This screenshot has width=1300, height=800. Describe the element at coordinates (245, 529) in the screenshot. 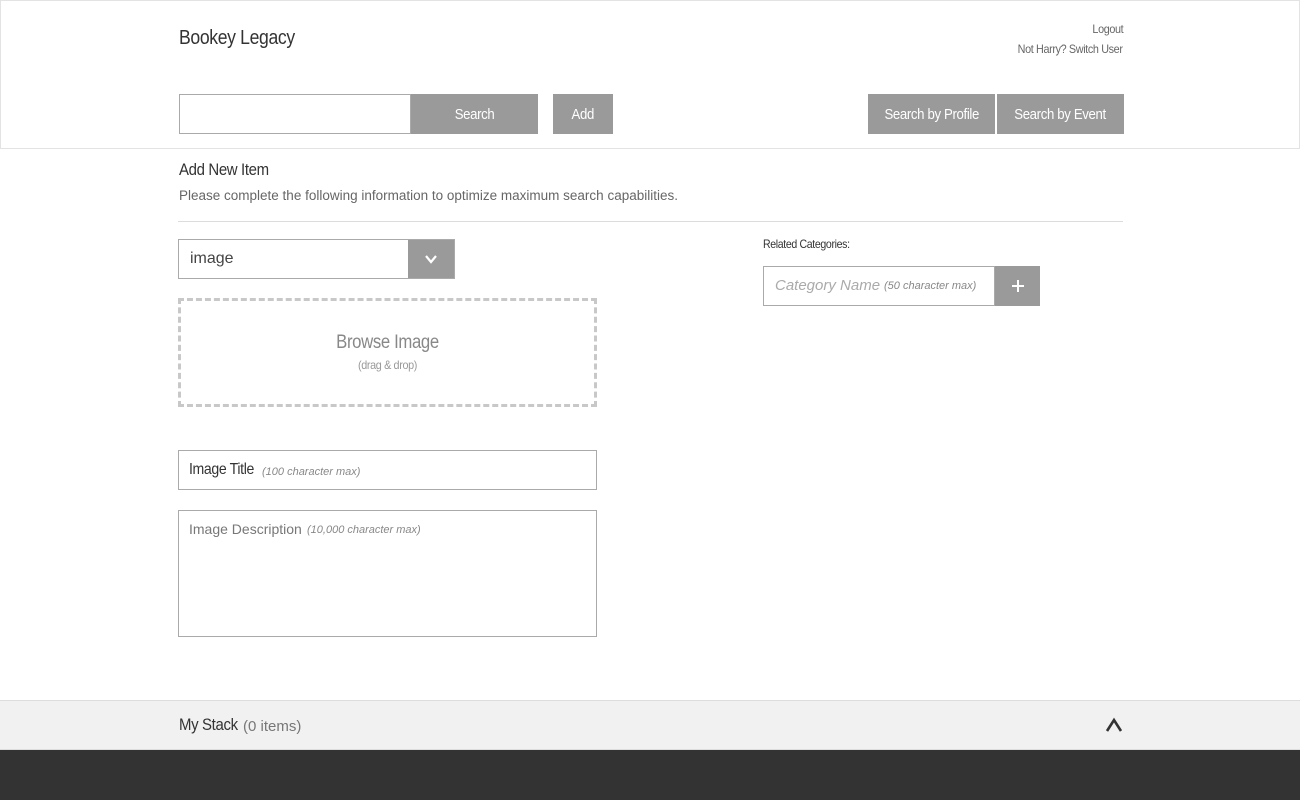

I see `image-description-label: Image Description` at that location.